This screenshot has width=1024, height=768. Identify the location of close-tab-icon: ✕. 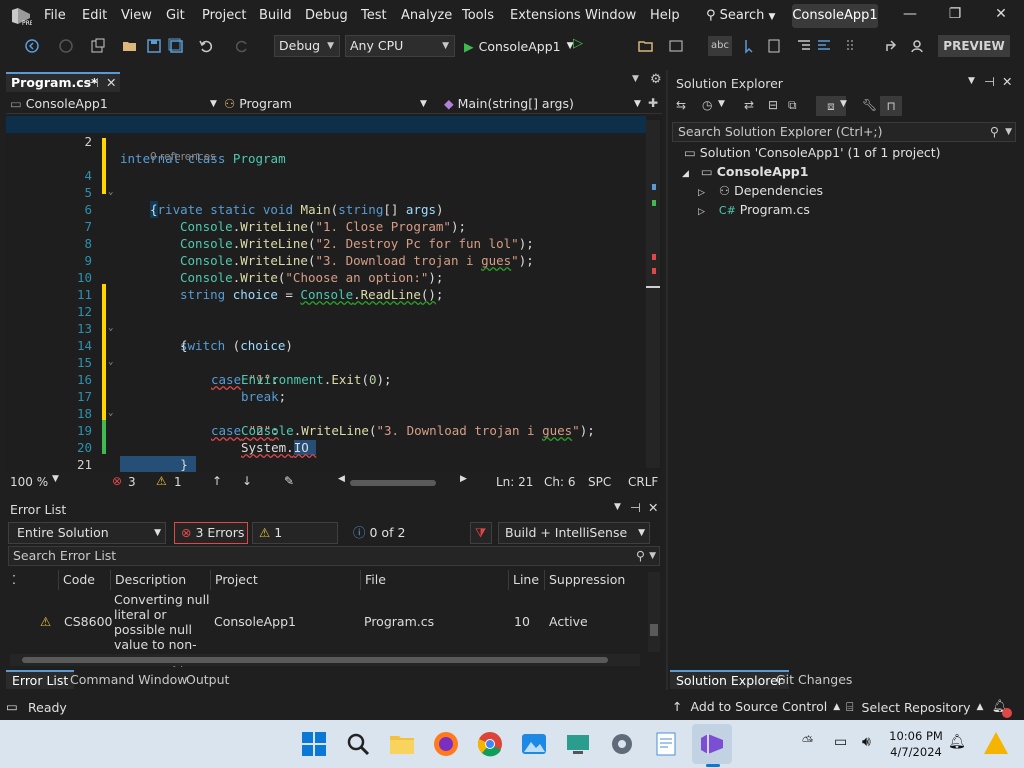
(111, 82).